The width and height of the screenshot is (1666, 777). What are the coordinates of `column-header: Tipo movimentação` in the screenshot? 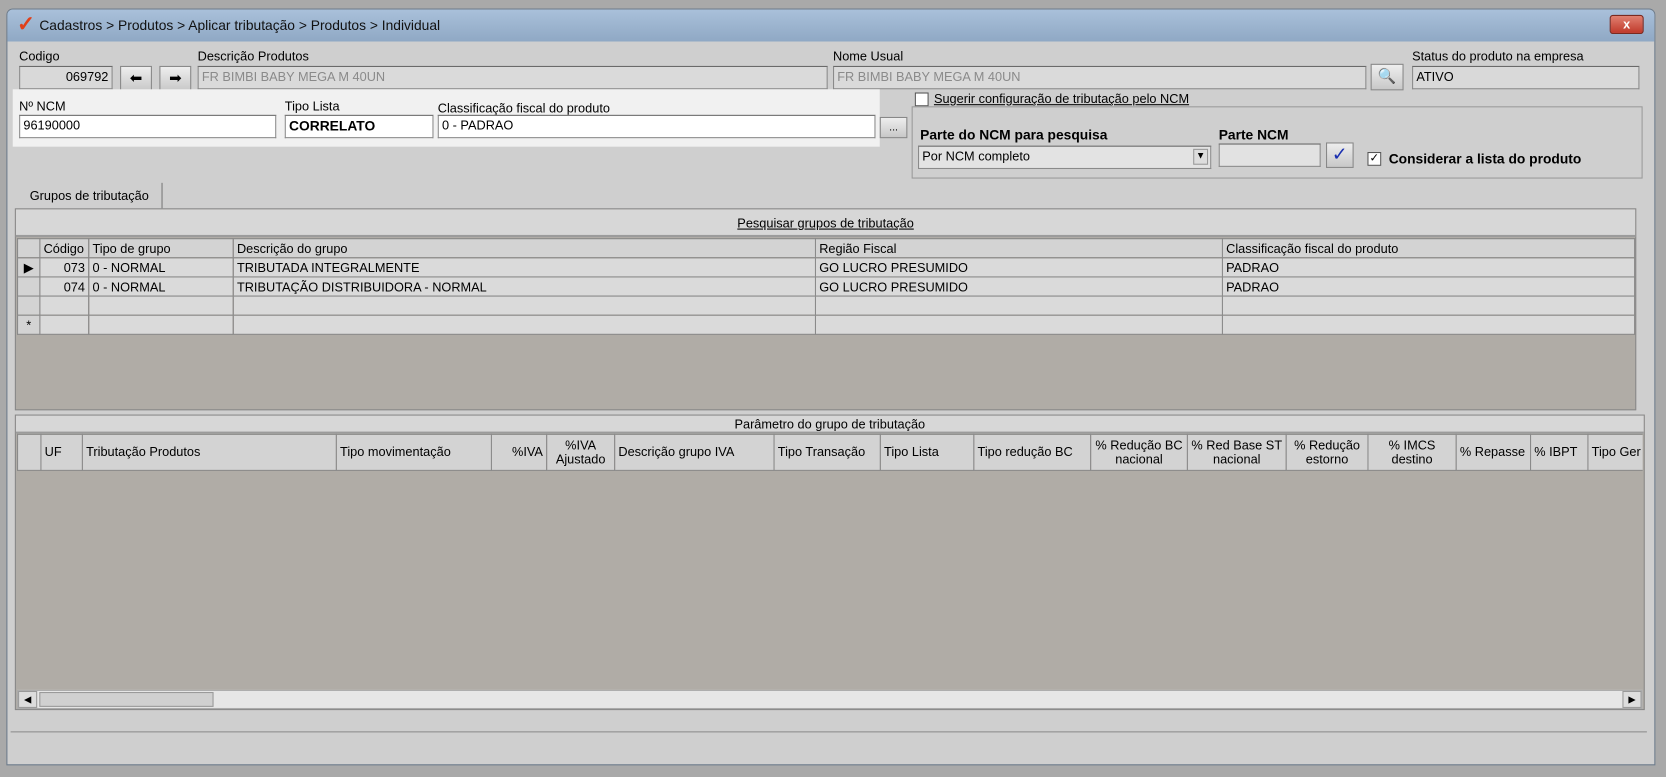 It's located at (413, 452).